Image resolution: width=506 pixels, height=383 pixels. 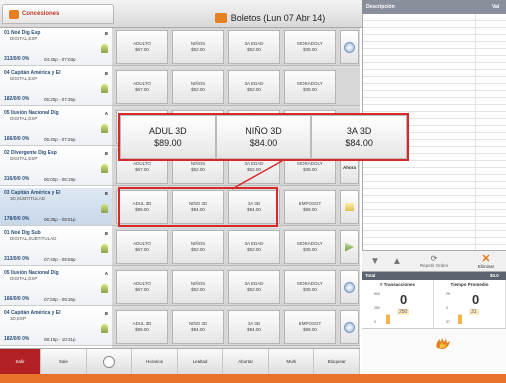 I want to click on ticket-price-button: ADUL 3D $89.00, so click(x=142, y=327).